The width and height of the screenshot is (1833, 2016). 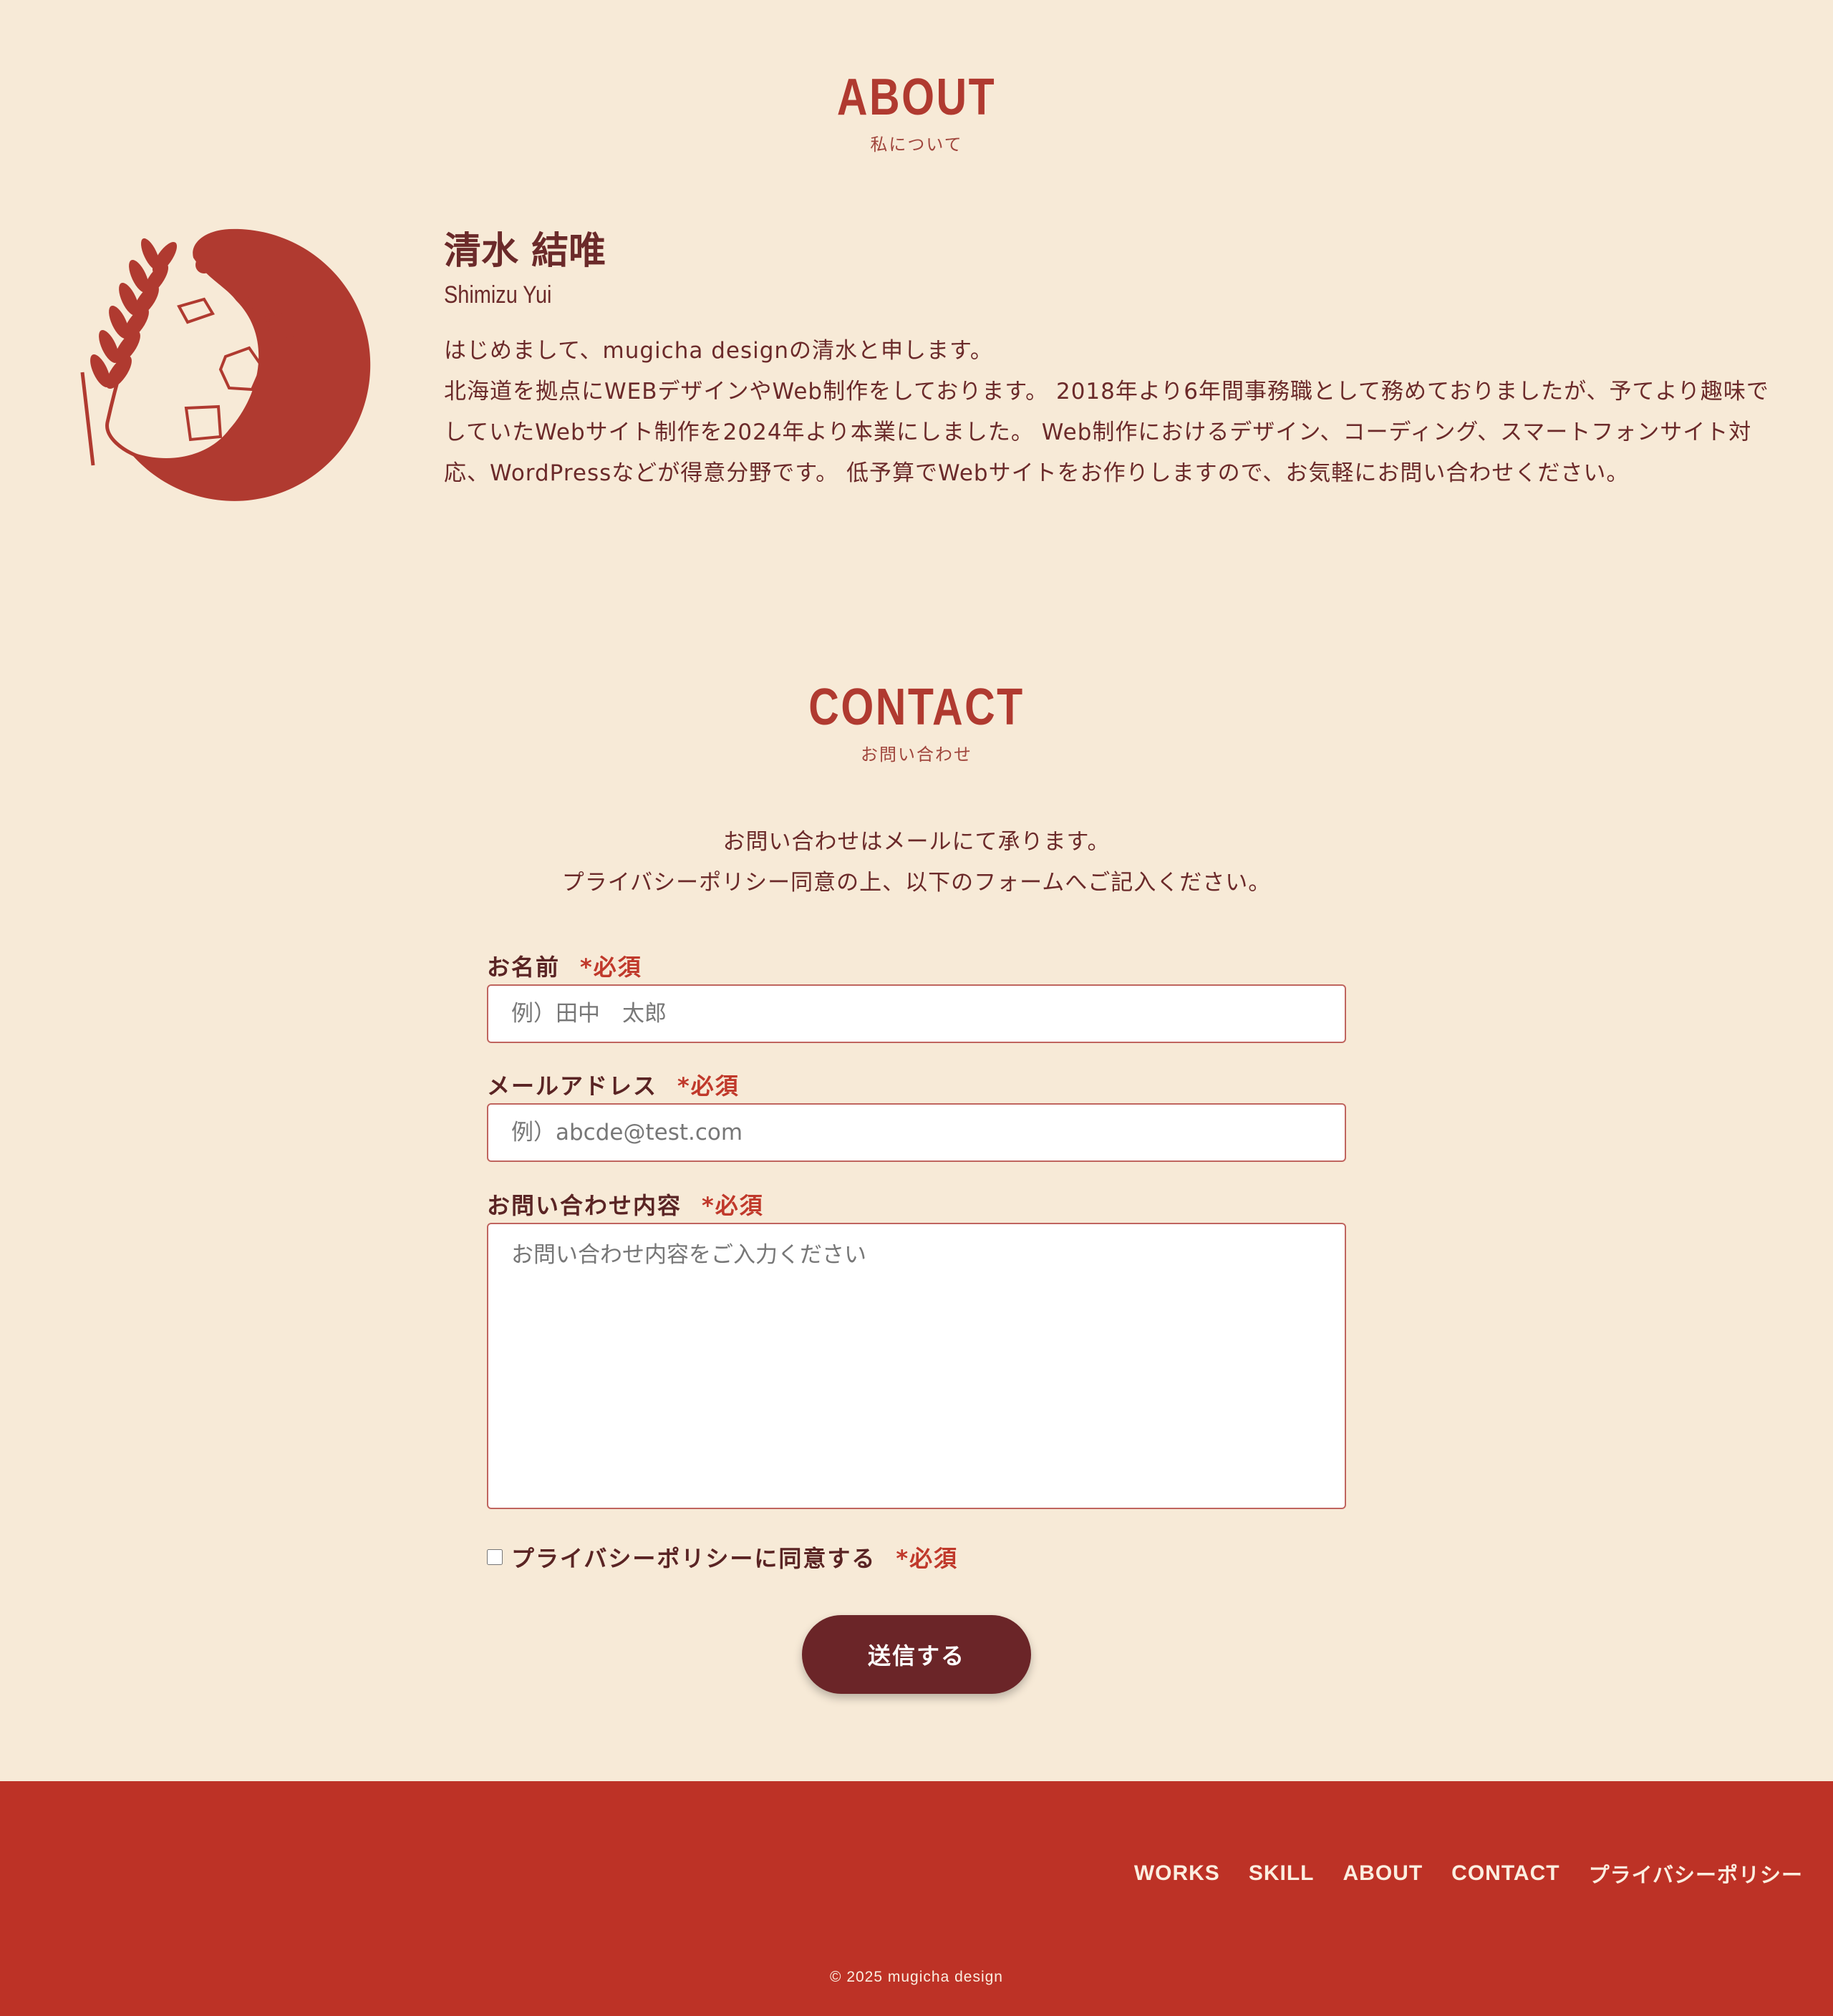 What do you see at coordinates (916, 842) in the screenshot?
I see `intro-line: お問い合わせはメールにて承ります。` at bounding box center [916, 842].